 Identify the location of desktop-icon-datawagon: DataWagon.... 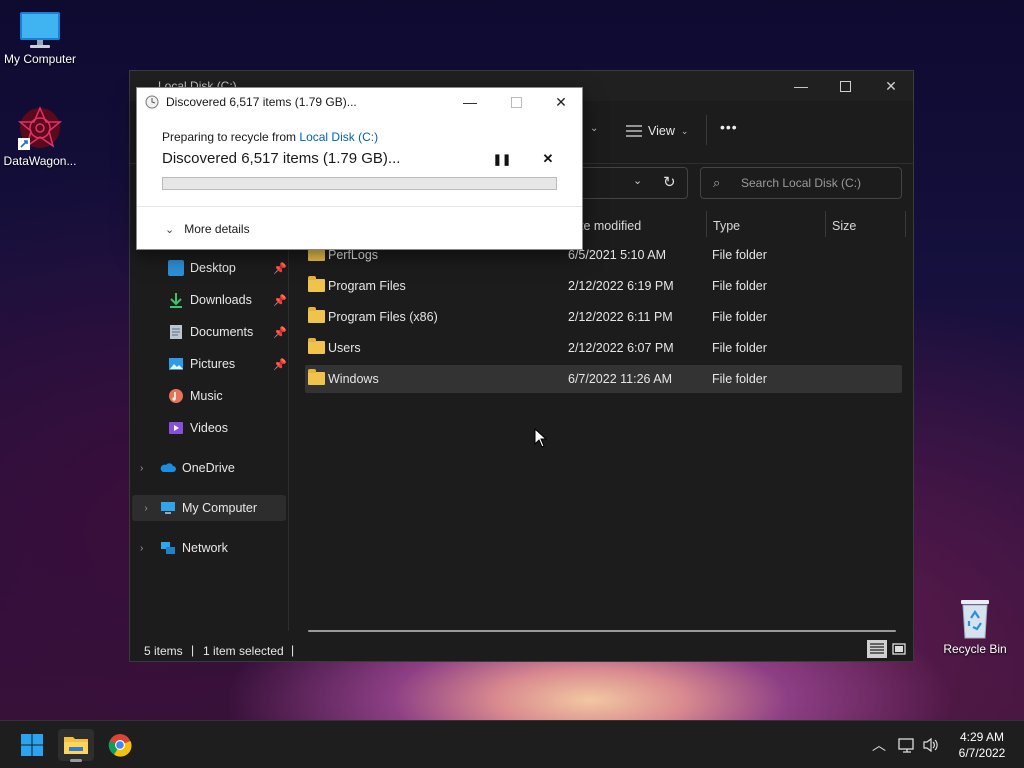
(40, 136).